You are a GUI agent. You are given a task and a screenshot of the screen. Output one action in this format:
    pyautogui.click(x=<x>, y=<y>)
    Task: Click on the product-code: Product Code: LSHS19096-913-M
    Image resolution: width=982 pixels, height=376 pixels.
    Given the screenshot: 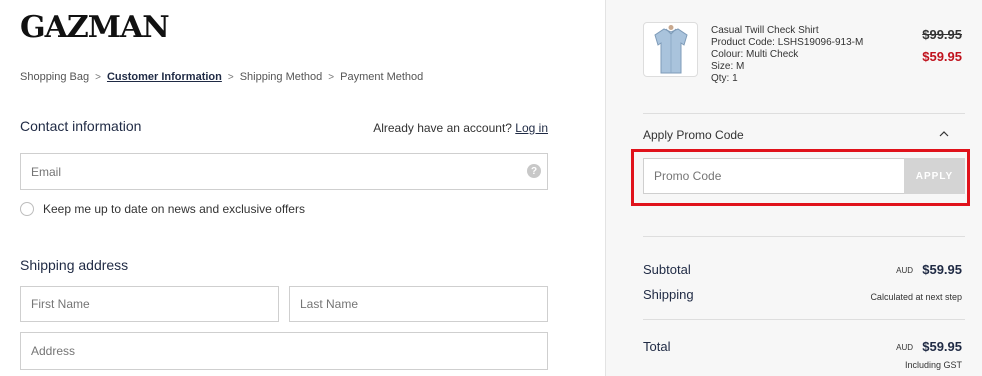 What is the action you would take?
    pyautogui.click(x=787, y=42)
    